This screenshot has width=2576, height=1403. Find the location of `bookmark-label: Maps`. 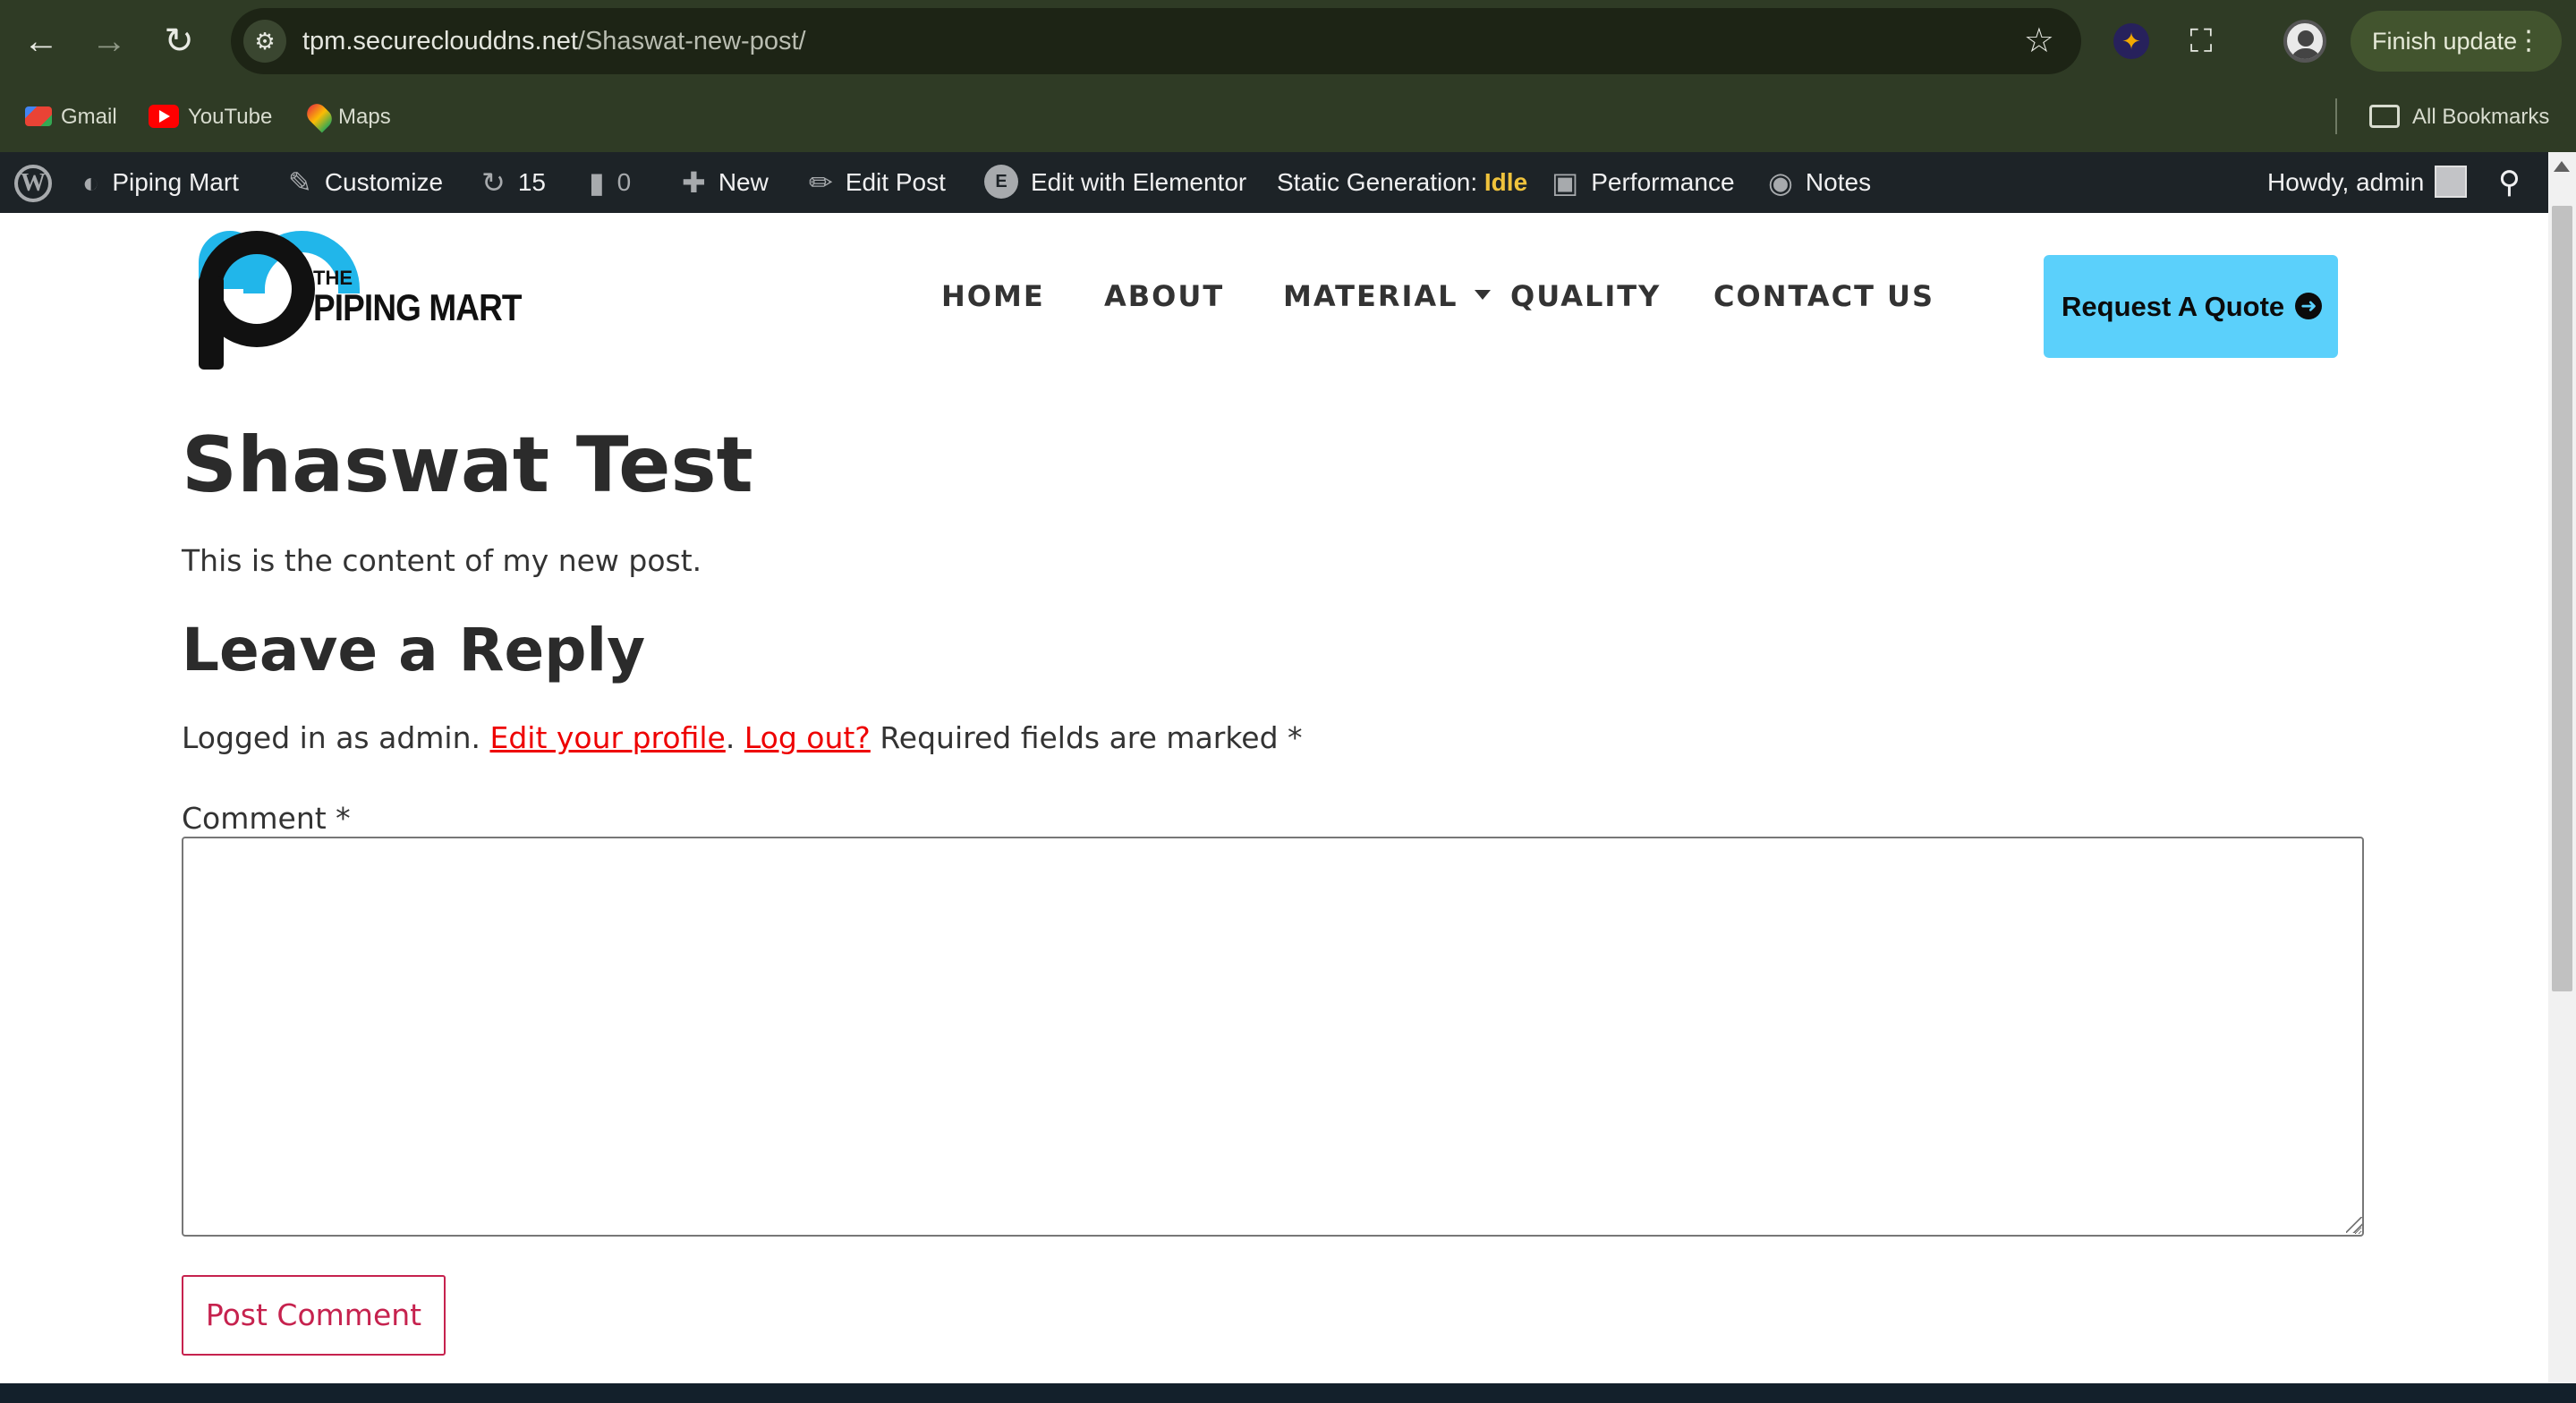

bookmark-label: Maps is located at coordinates (364, 117).